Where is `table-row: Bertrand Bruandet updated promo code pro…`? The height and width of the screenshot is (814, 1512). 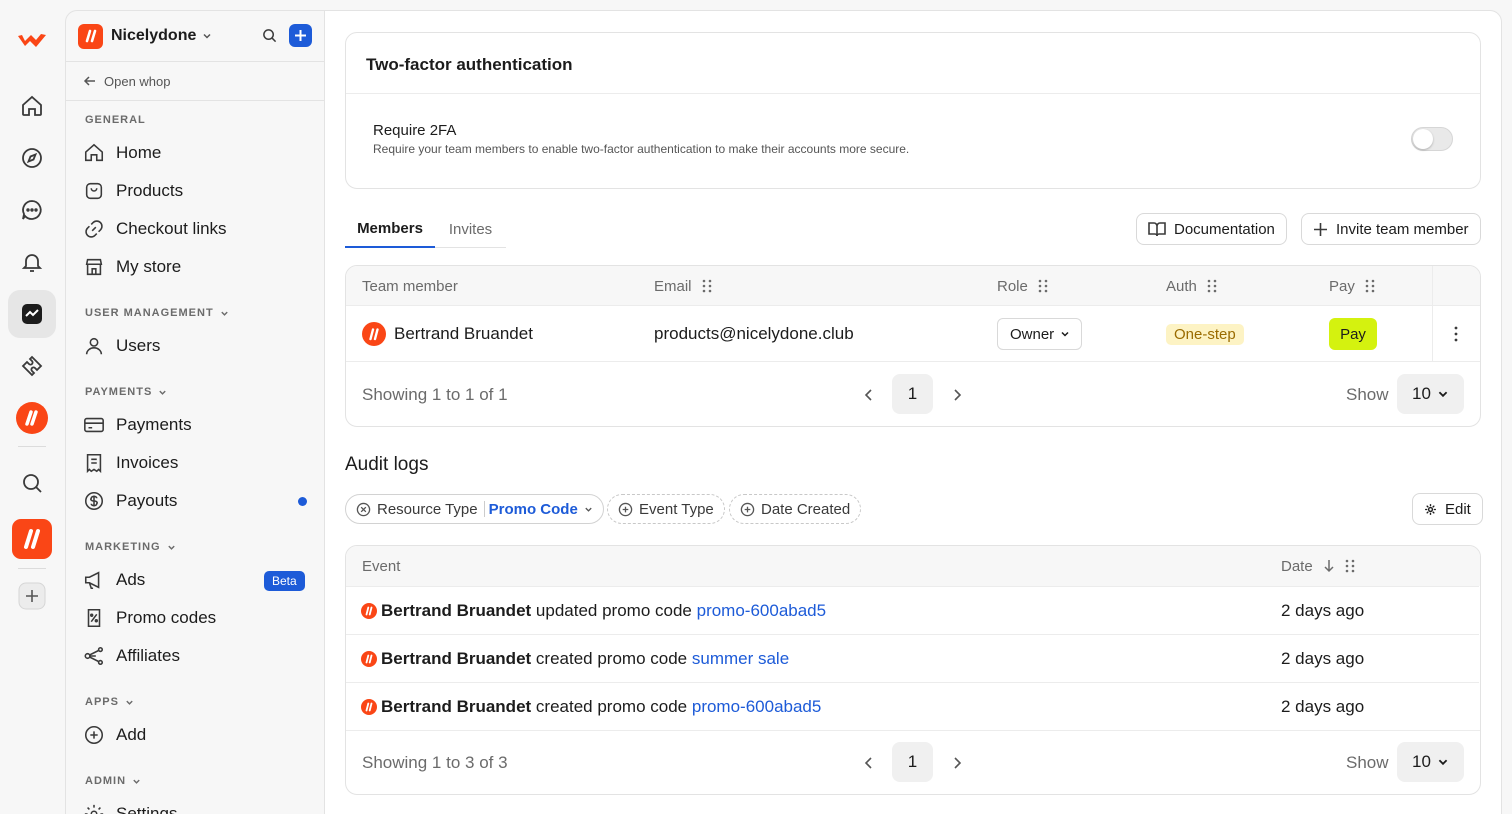 table-row: Bertrand Bruandet updated promo code pro… is located at coordinates (912, 610).